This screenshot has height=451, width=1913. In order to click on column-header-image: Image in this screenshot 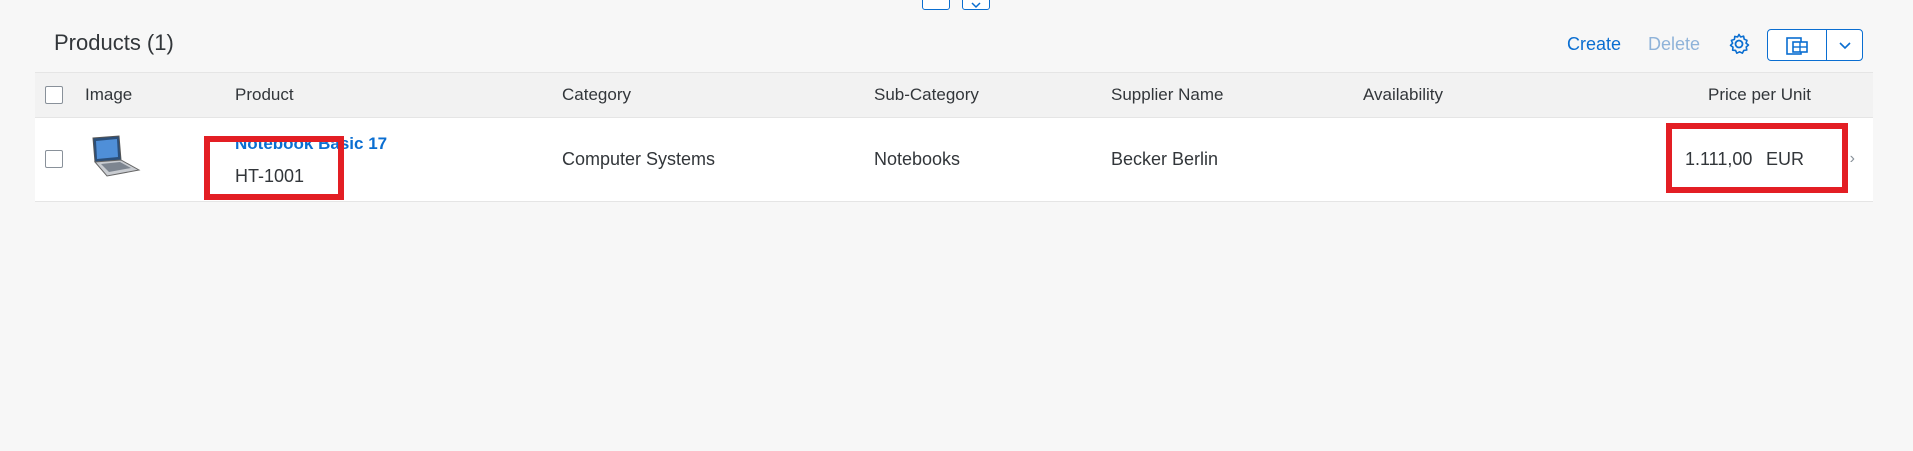, I will do `click(108, 95)`.